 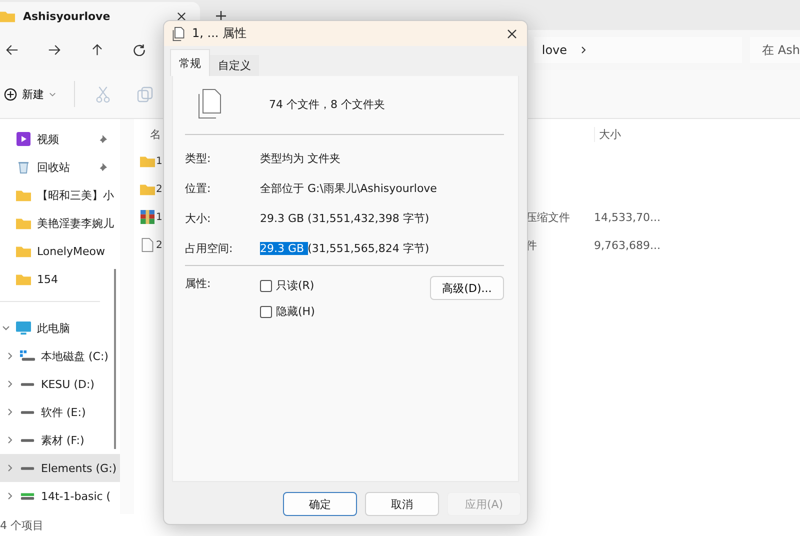 What do you see at coordinates (54, 50) in the screenshot?
I see `forward-arrow-icon` at bounding box center [54, 50].